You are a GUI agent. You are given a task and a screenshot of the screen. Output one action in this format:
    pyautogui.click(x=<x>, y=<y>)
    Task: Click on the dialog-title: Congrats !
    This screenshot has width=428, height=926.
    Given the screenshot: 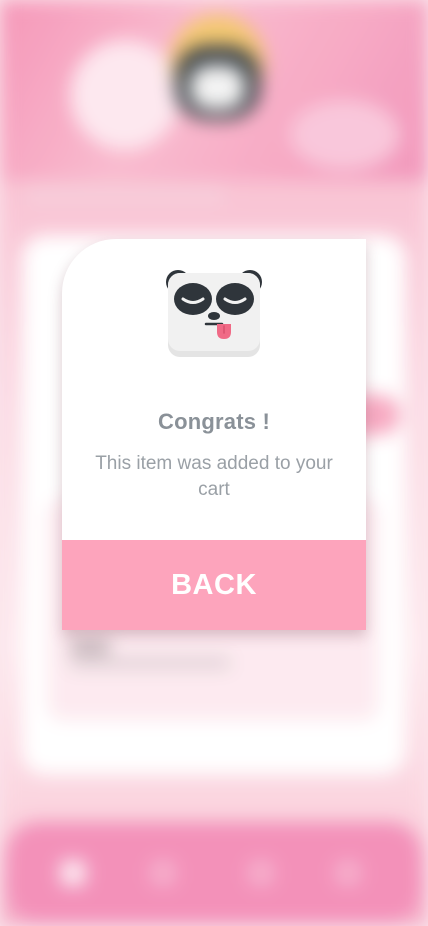 What is the action you would take?
    pyautogui.click(x=214, y=421)
    